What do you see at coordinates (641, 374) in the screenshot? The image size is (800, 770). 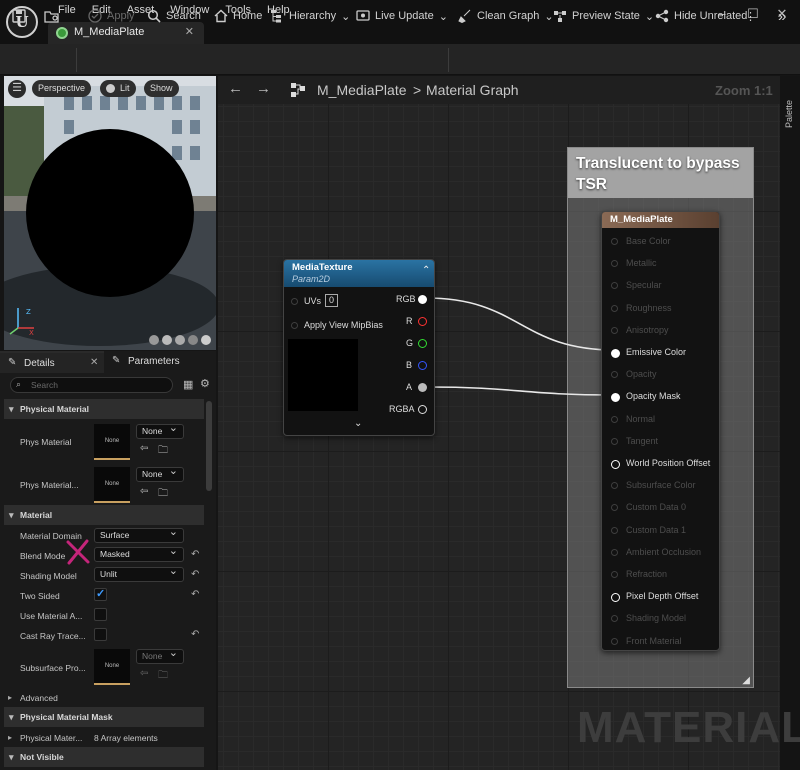 I see `input-label-opacity: Opacity` at bounding box center [641, 374].